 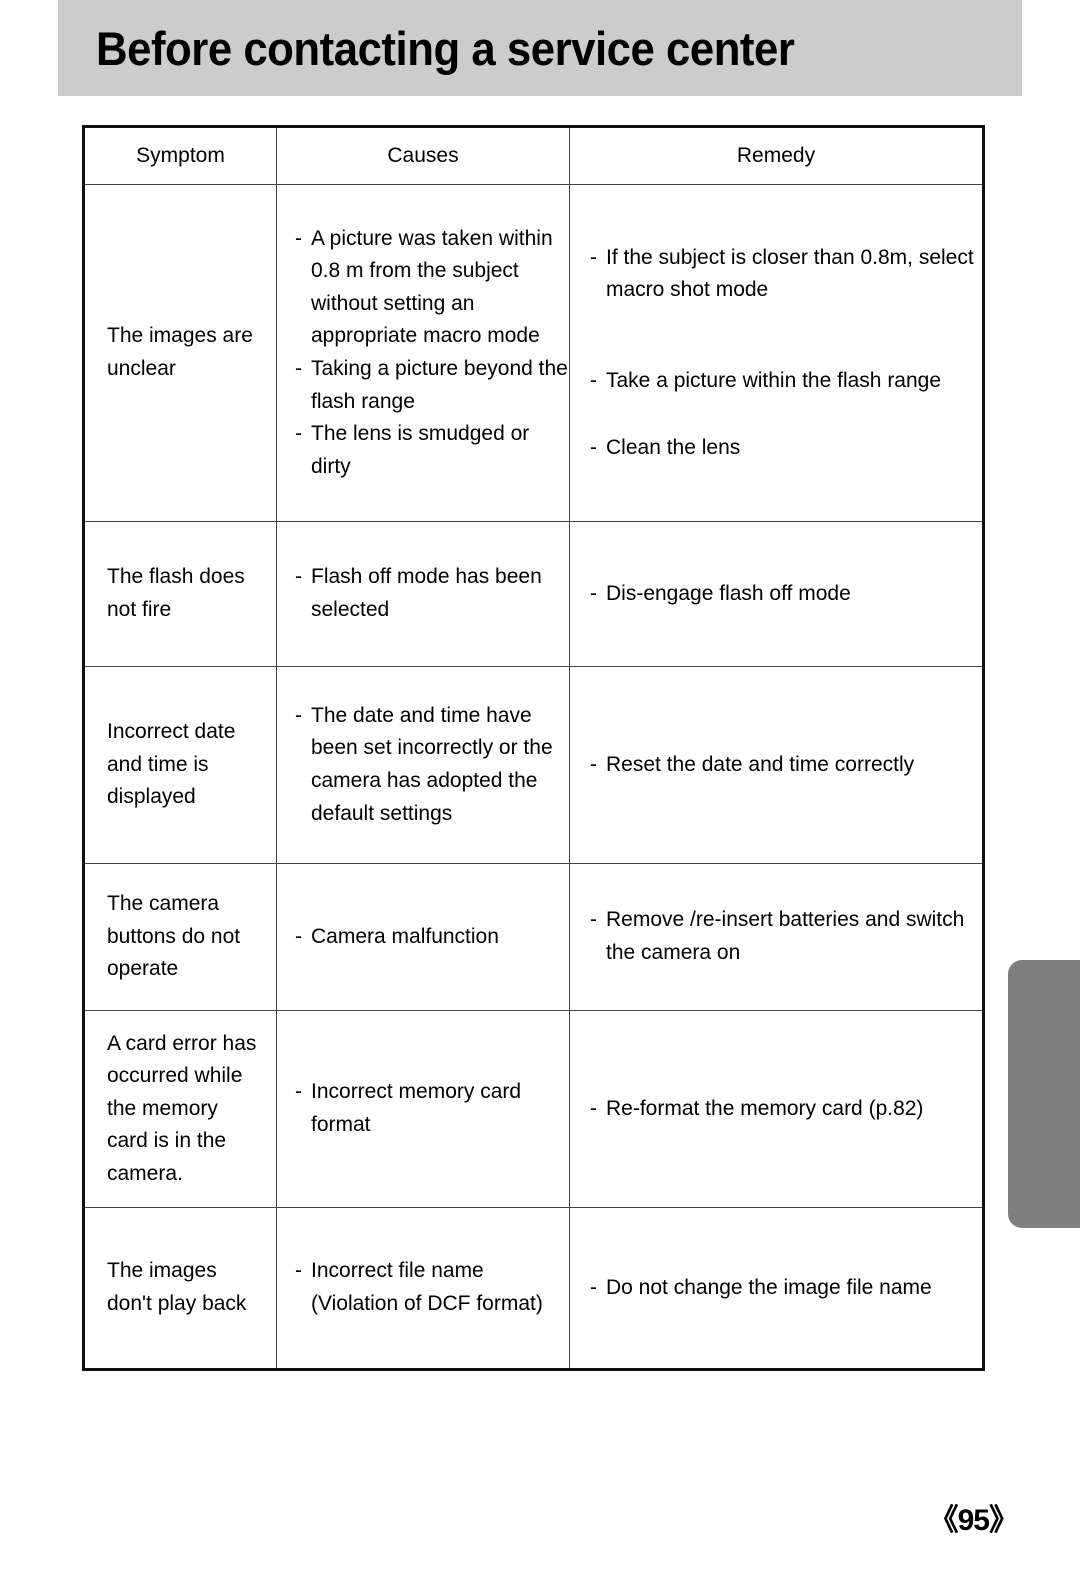 I want to click on causes-list: Flash off mode has been selected, so click(x=432, y=593).